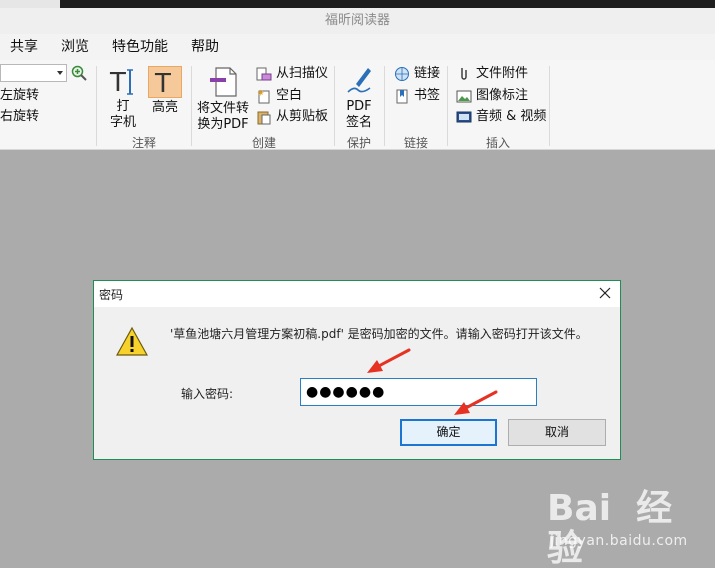  I want to click on close-icon, so click(605, 293).